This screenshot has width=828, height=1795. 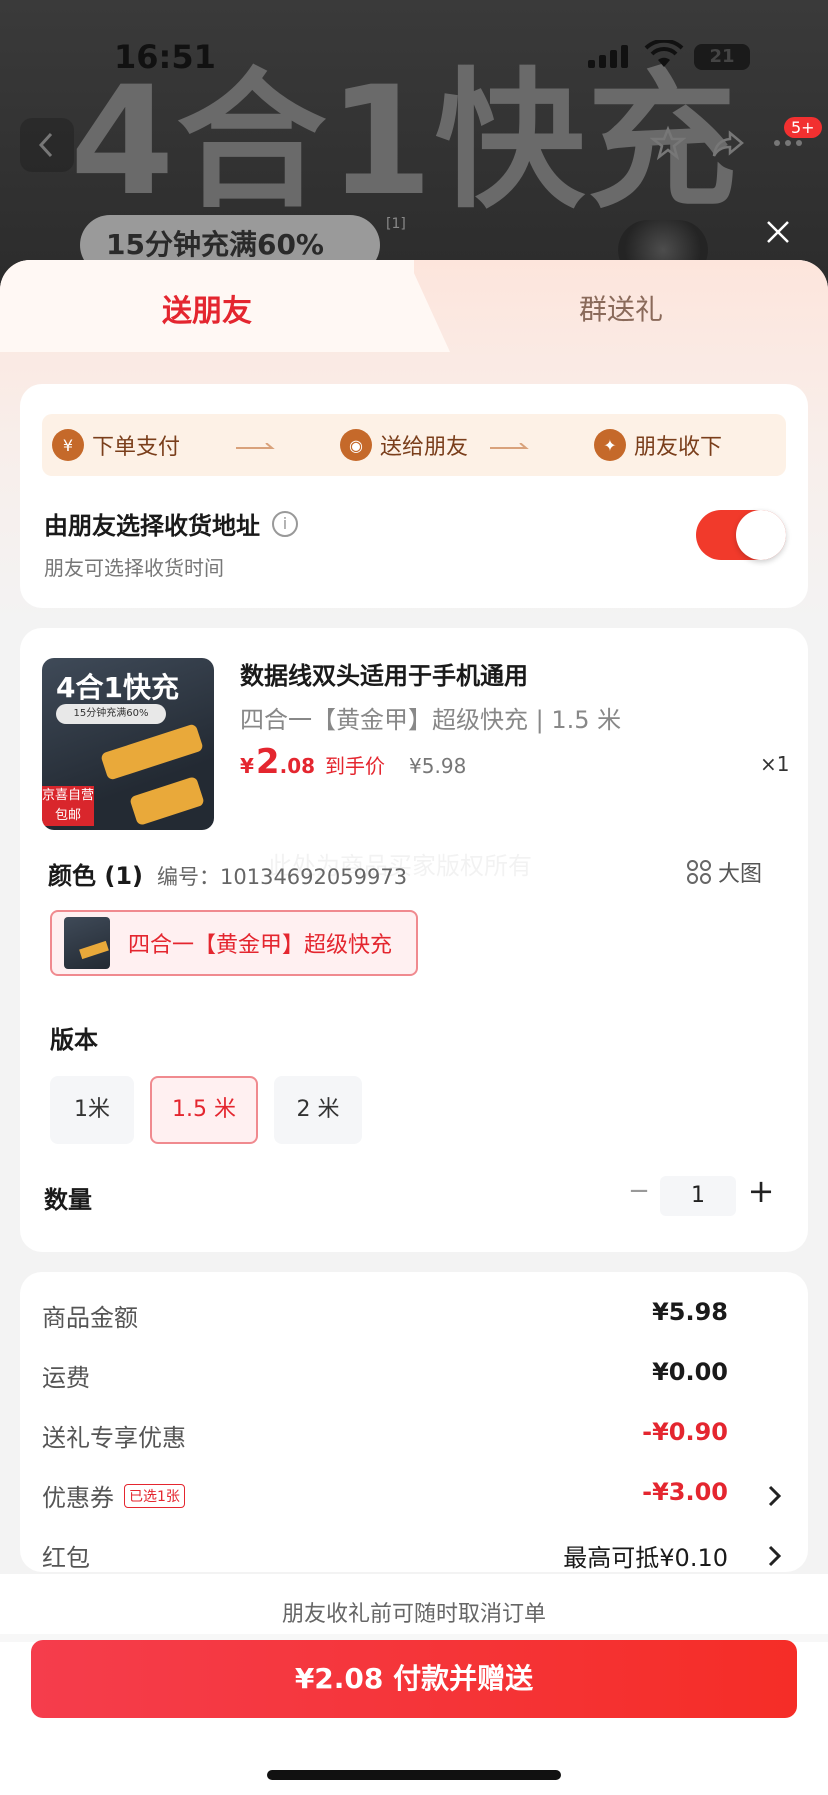 I want to click on nav-actions, so click(x=728, y=143).